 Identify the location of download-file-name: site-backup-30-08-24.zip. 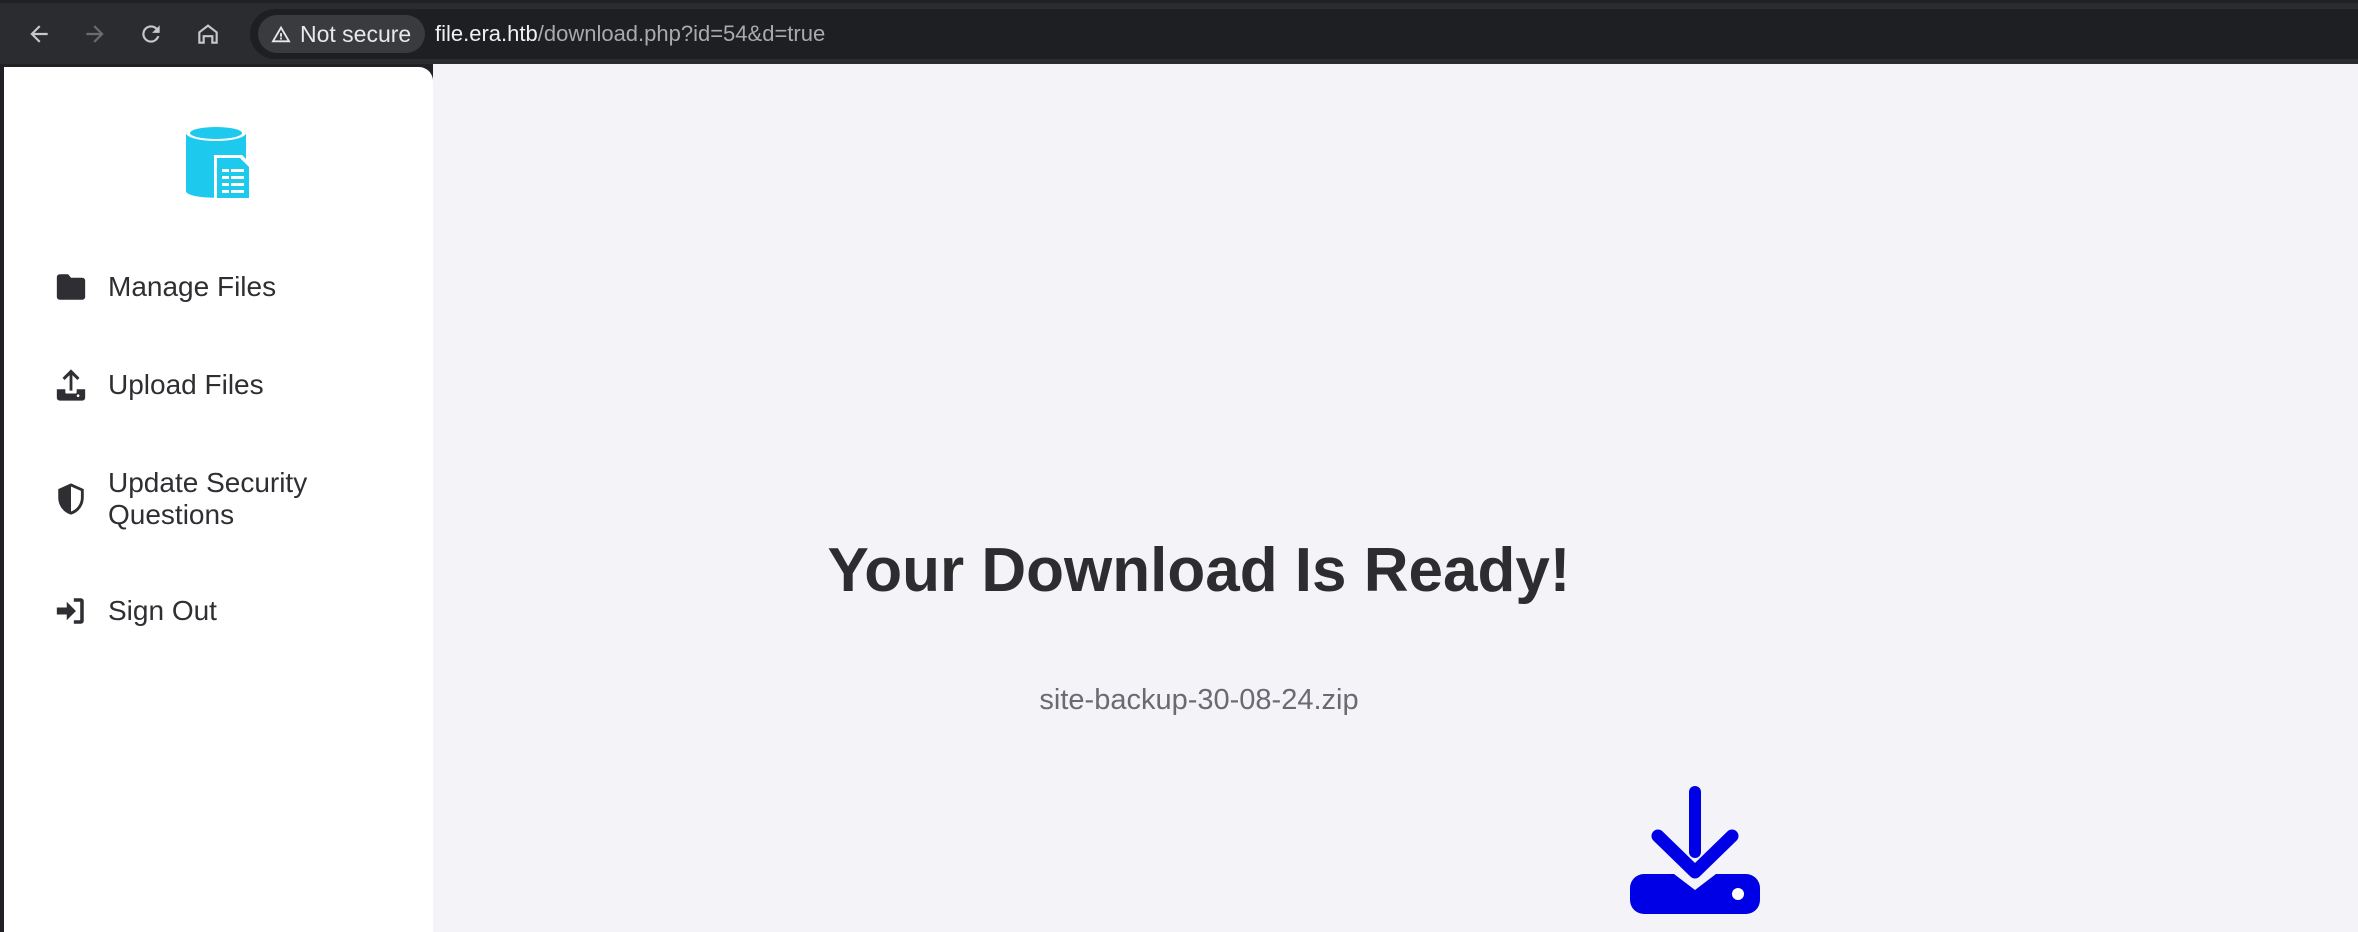
(1199, 700).